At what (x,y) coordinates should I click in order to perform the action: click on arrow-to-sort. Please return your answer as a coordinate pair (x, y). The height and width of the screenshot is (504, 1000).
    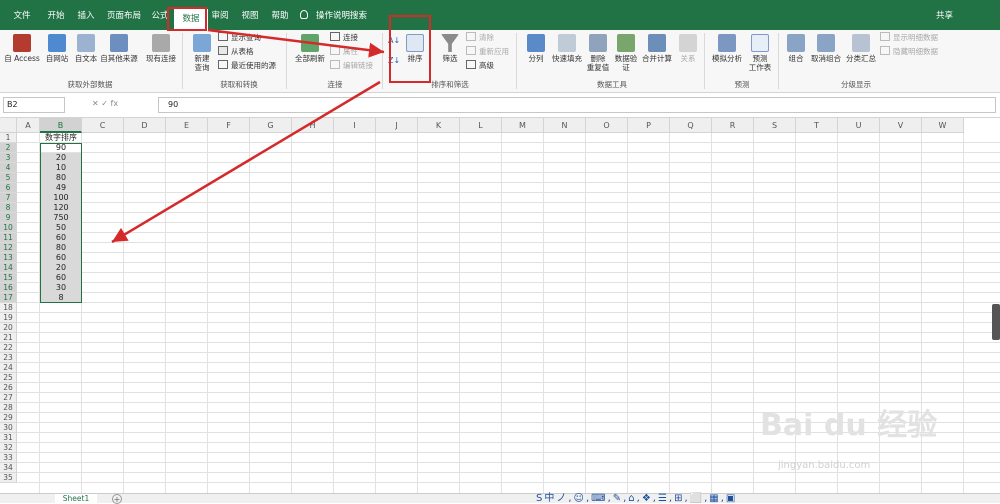
    Looking at the image, I should click on (296, 43).